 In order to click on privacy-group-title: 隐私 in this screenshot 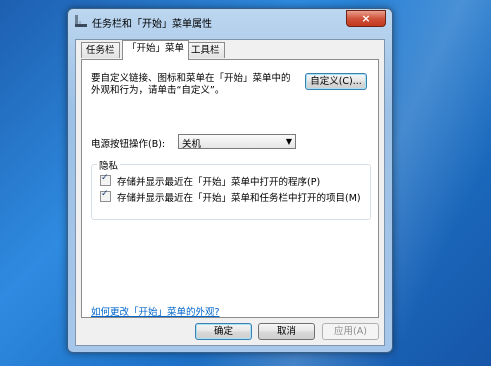, I will do `click(109, 165)`.